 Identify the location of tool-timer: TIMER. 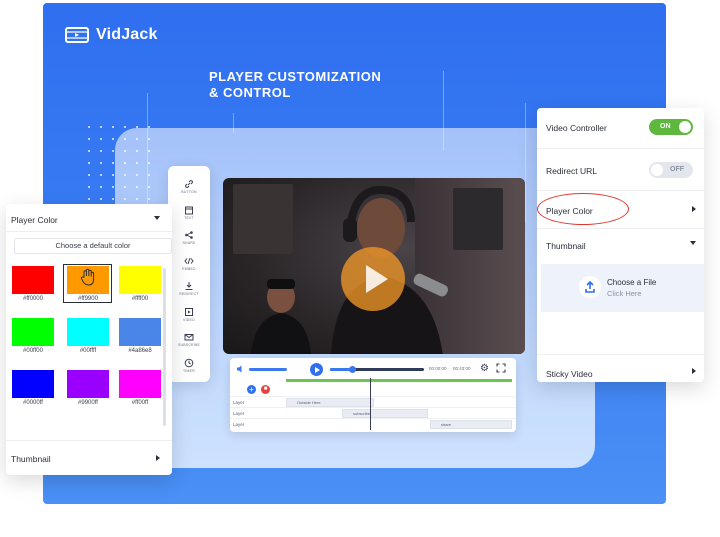
(189, 366).